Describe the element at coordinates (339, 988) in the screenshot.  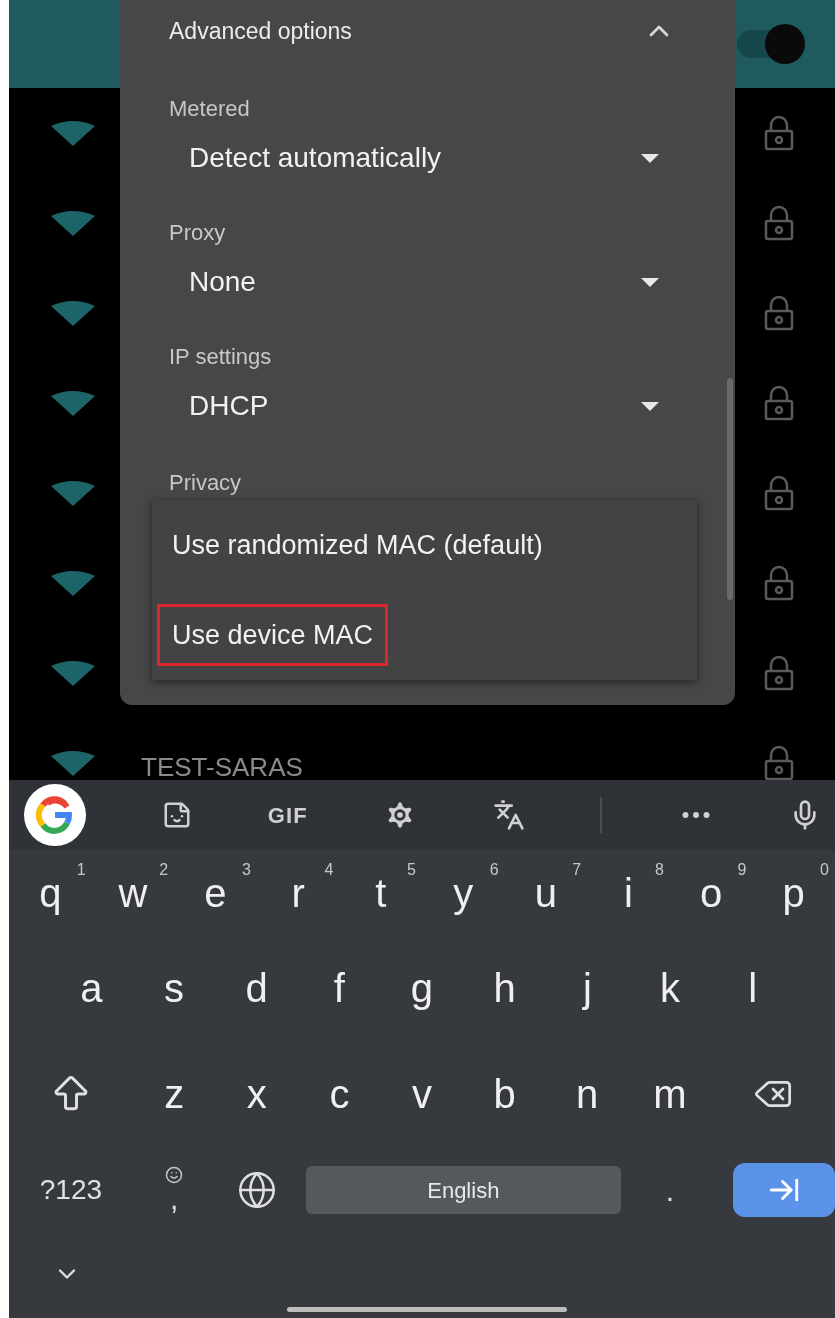
I see `key: f` at that location.